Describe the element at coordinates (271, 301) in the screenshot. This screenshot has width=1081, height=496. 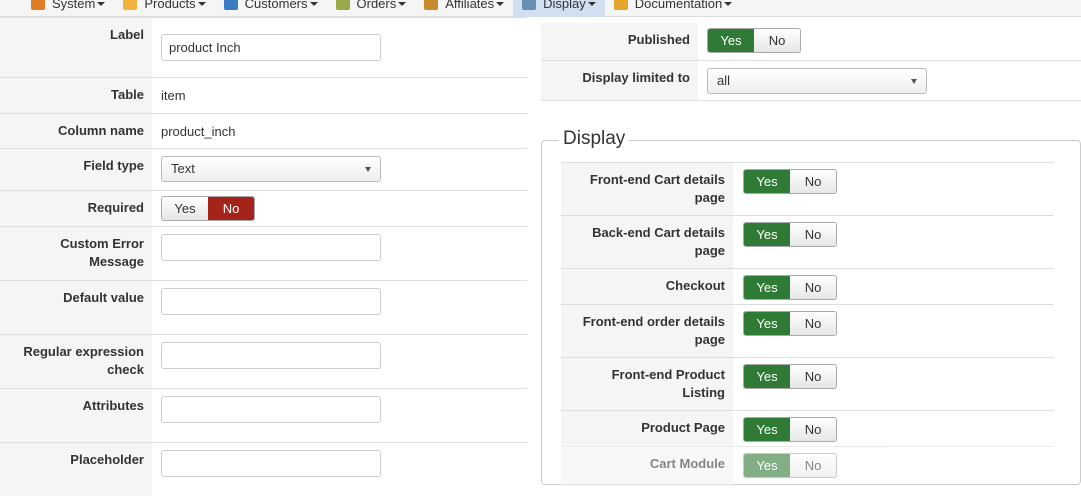
I see `default-value-input` at that location.